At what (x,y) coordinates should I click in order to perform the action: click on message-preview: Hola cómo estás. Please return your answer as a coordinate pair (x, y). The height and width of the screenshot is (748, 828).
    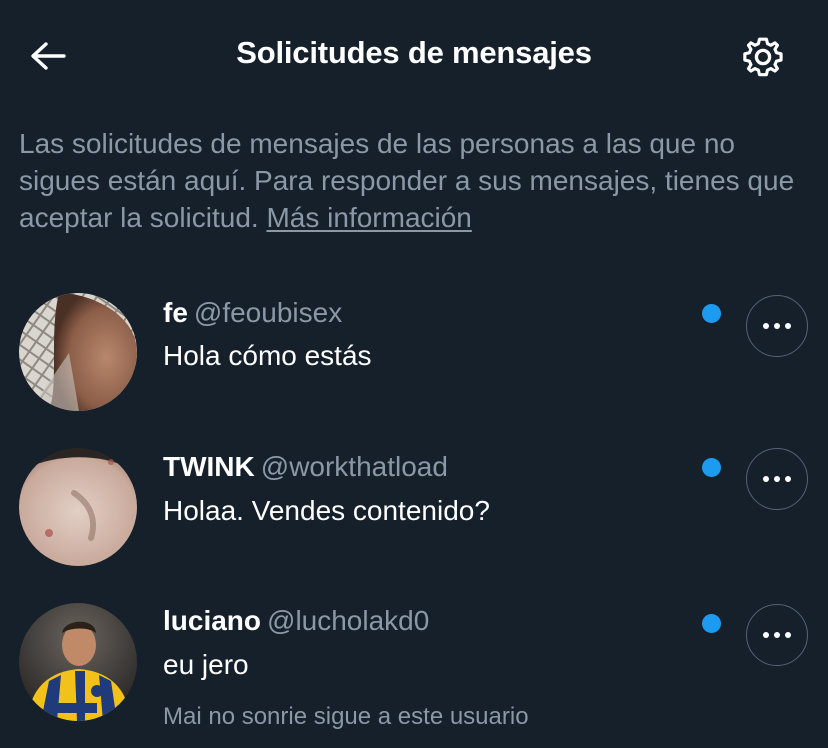
    Looking at the image, I should click on (267, 355).